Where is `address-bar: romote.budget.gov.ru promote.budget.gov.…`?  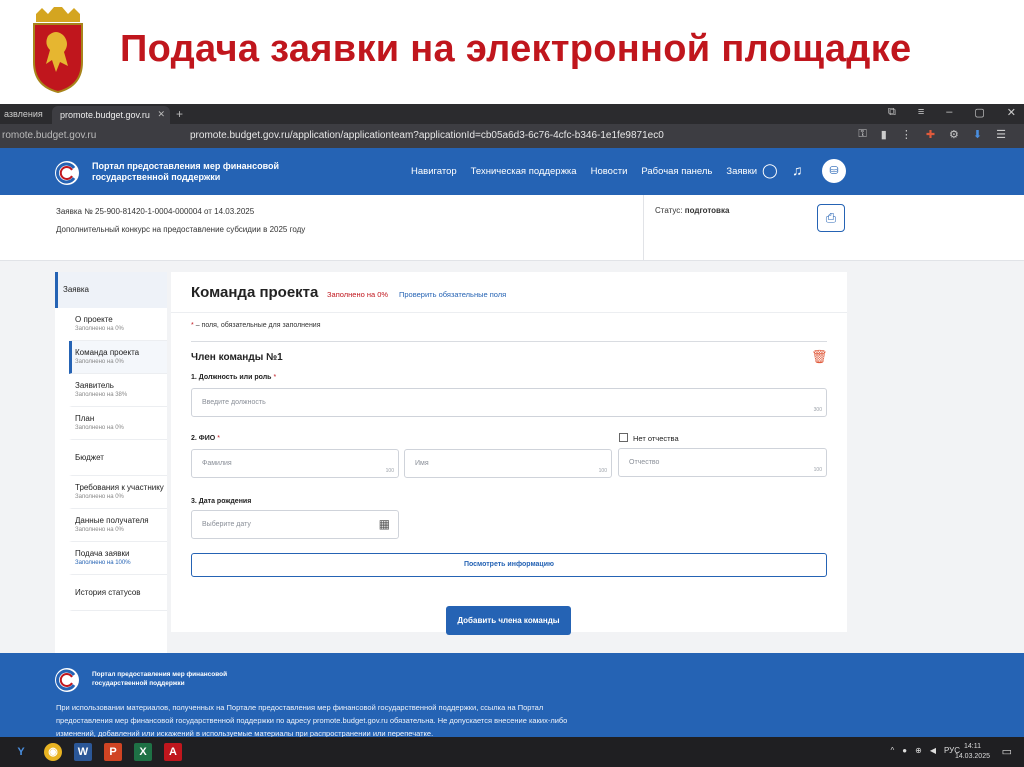 address-bar: romote.budget.gov.ru promote.budget.gov.… is located at coordinates (512, 136).